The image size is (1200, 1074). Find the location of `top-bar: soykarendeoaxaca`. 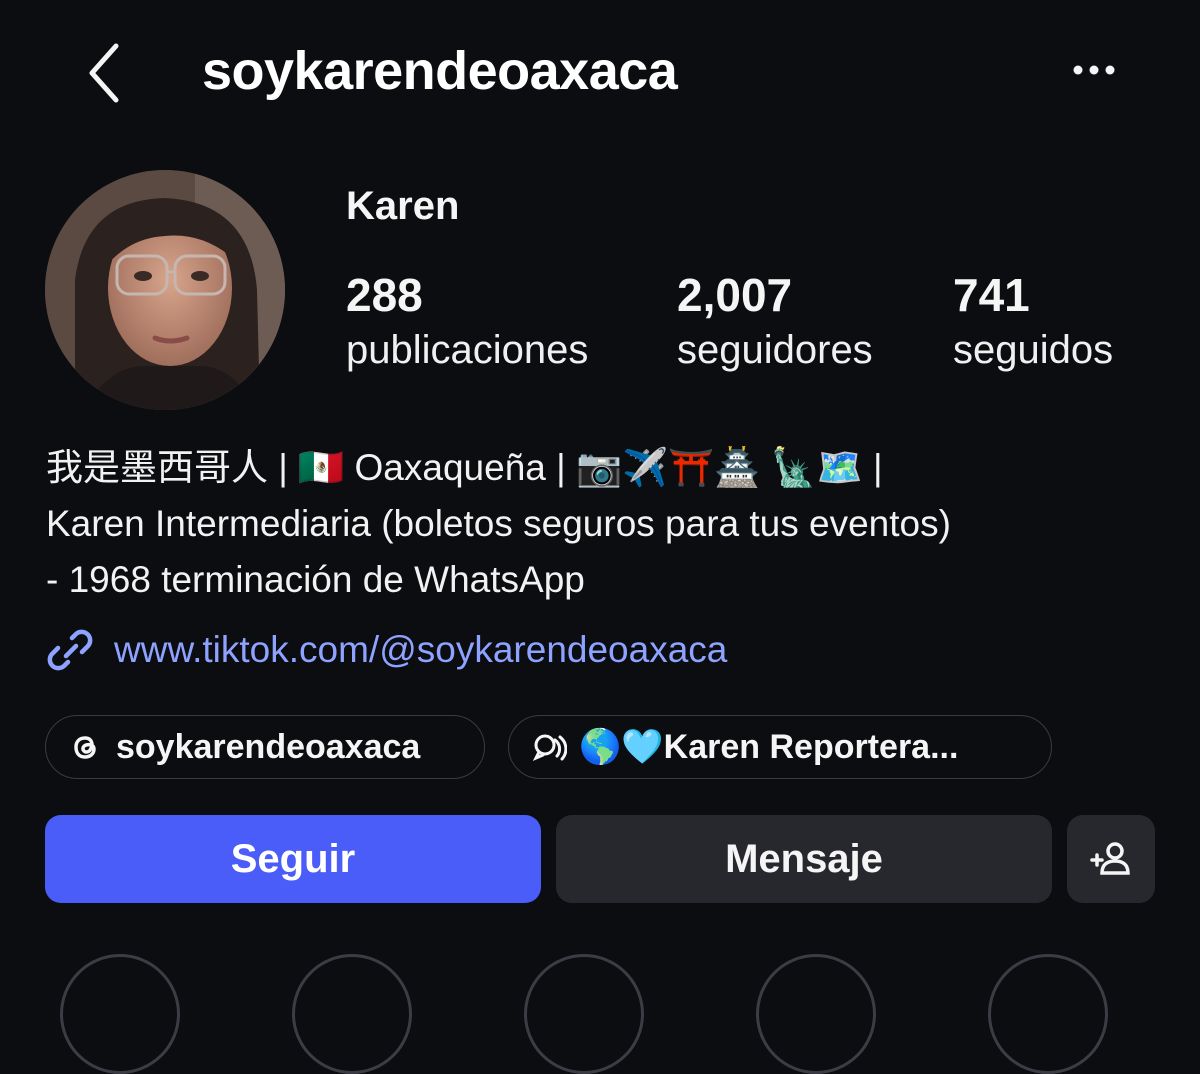

top-bar: soykarendeoaxaca is located at coordinates (600, 75).